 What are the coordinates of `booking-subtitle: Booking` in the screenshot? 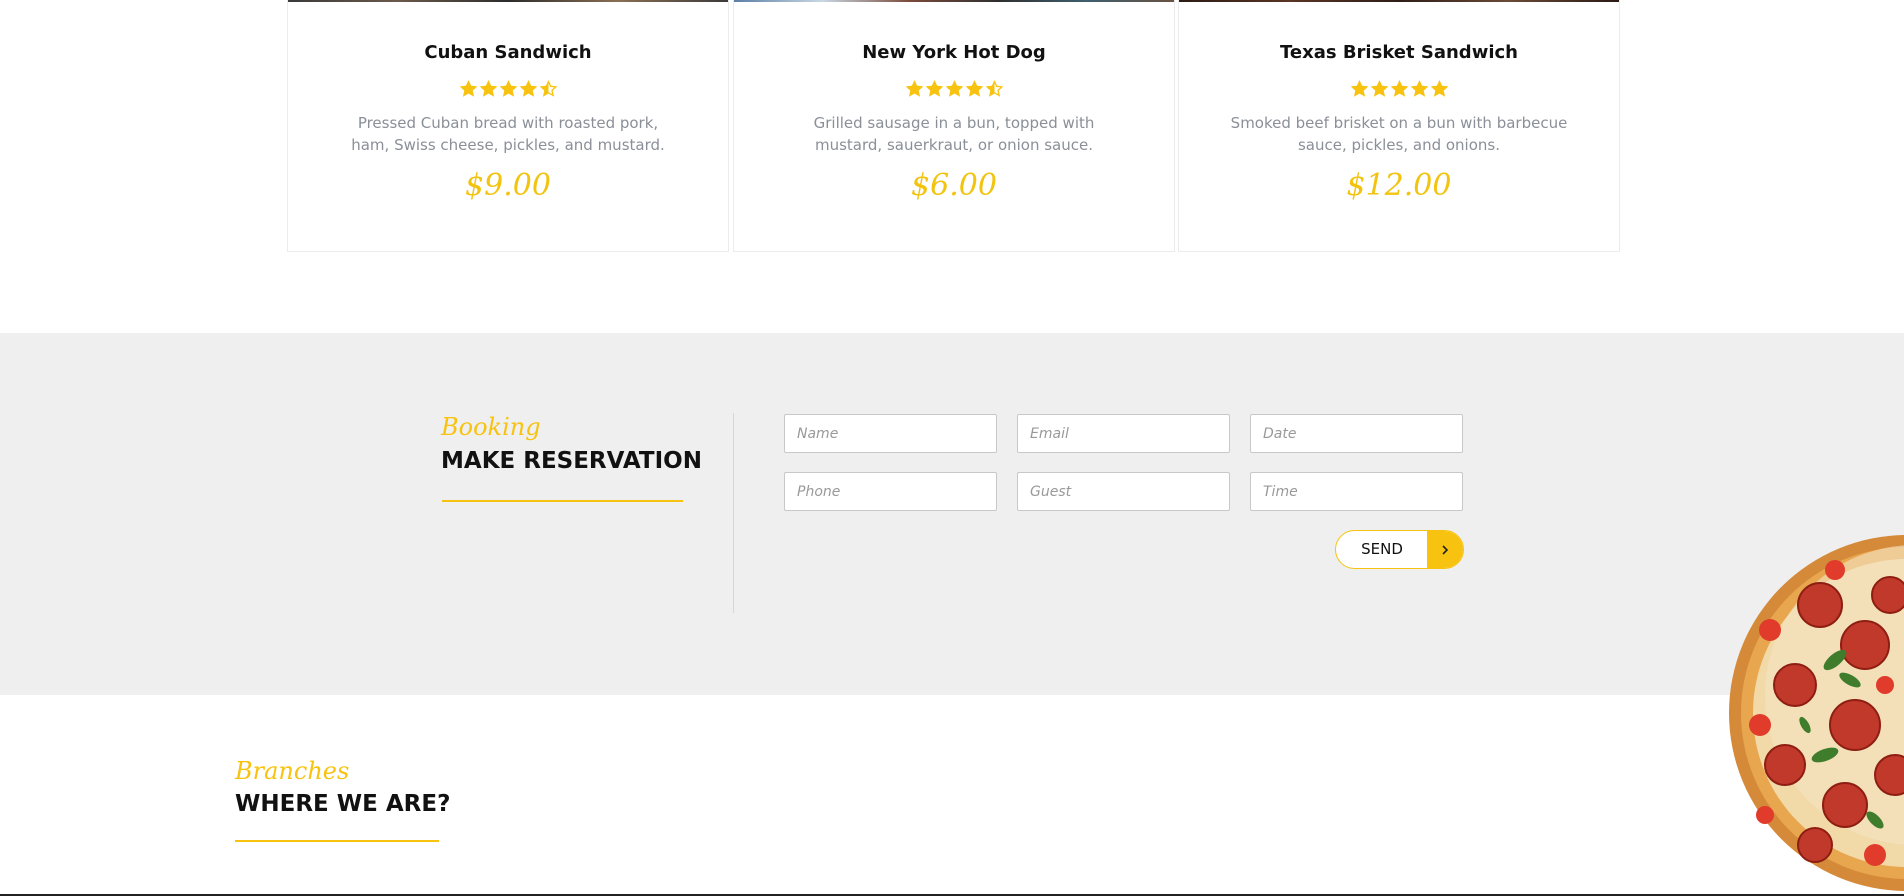 It's located at (491, 427).